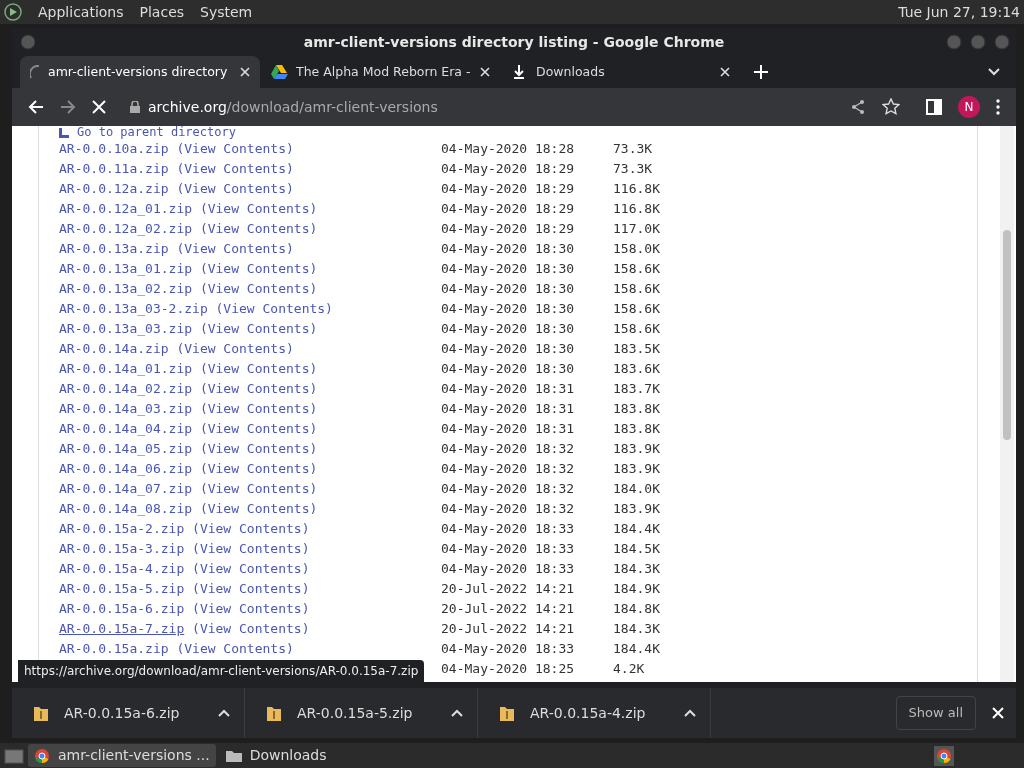 The image size is (1024, 768). What do you see at coordinates (508, 289) in the screenshot?
I see `date-cell-text: 04-May-2020 18:30` at bounding box center [508, 289].